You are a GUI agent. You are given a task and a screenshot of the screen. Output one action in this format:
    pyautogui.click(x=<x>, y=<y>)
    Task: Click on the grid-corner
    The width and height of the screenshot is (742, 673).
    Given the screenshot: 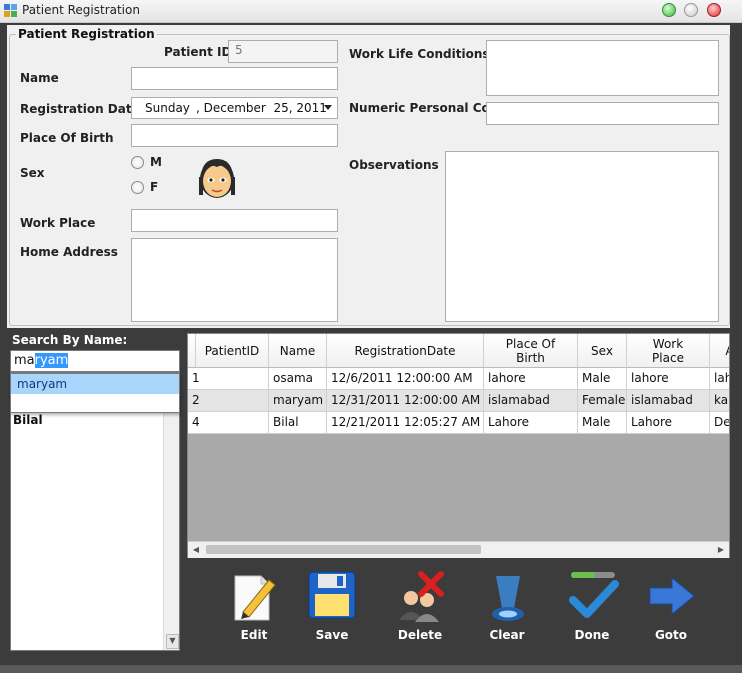 What is the action you would take?
    pyautogui.click(x=192, y=351)
    